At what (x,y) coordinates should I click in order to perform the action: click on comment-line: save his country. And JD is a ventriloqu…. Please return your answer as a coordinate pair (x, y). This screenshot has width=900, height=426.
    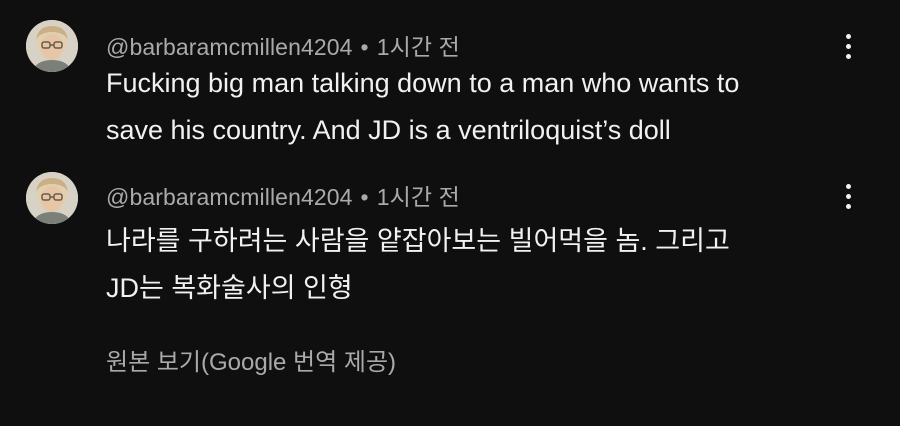
    Looking at the image, I should click on (388, 130).